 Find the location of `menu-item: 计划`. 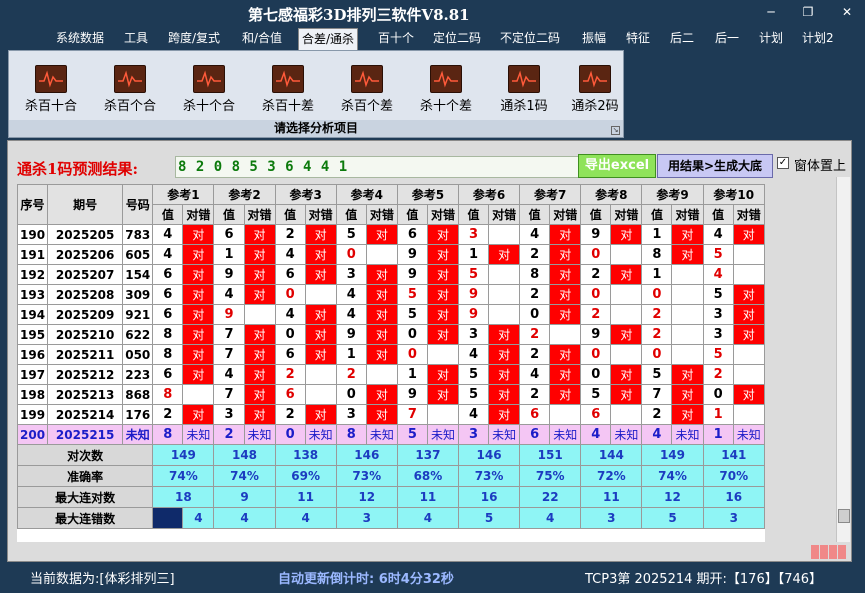

menu-item: 计划 is located at coordinates (771, 39).